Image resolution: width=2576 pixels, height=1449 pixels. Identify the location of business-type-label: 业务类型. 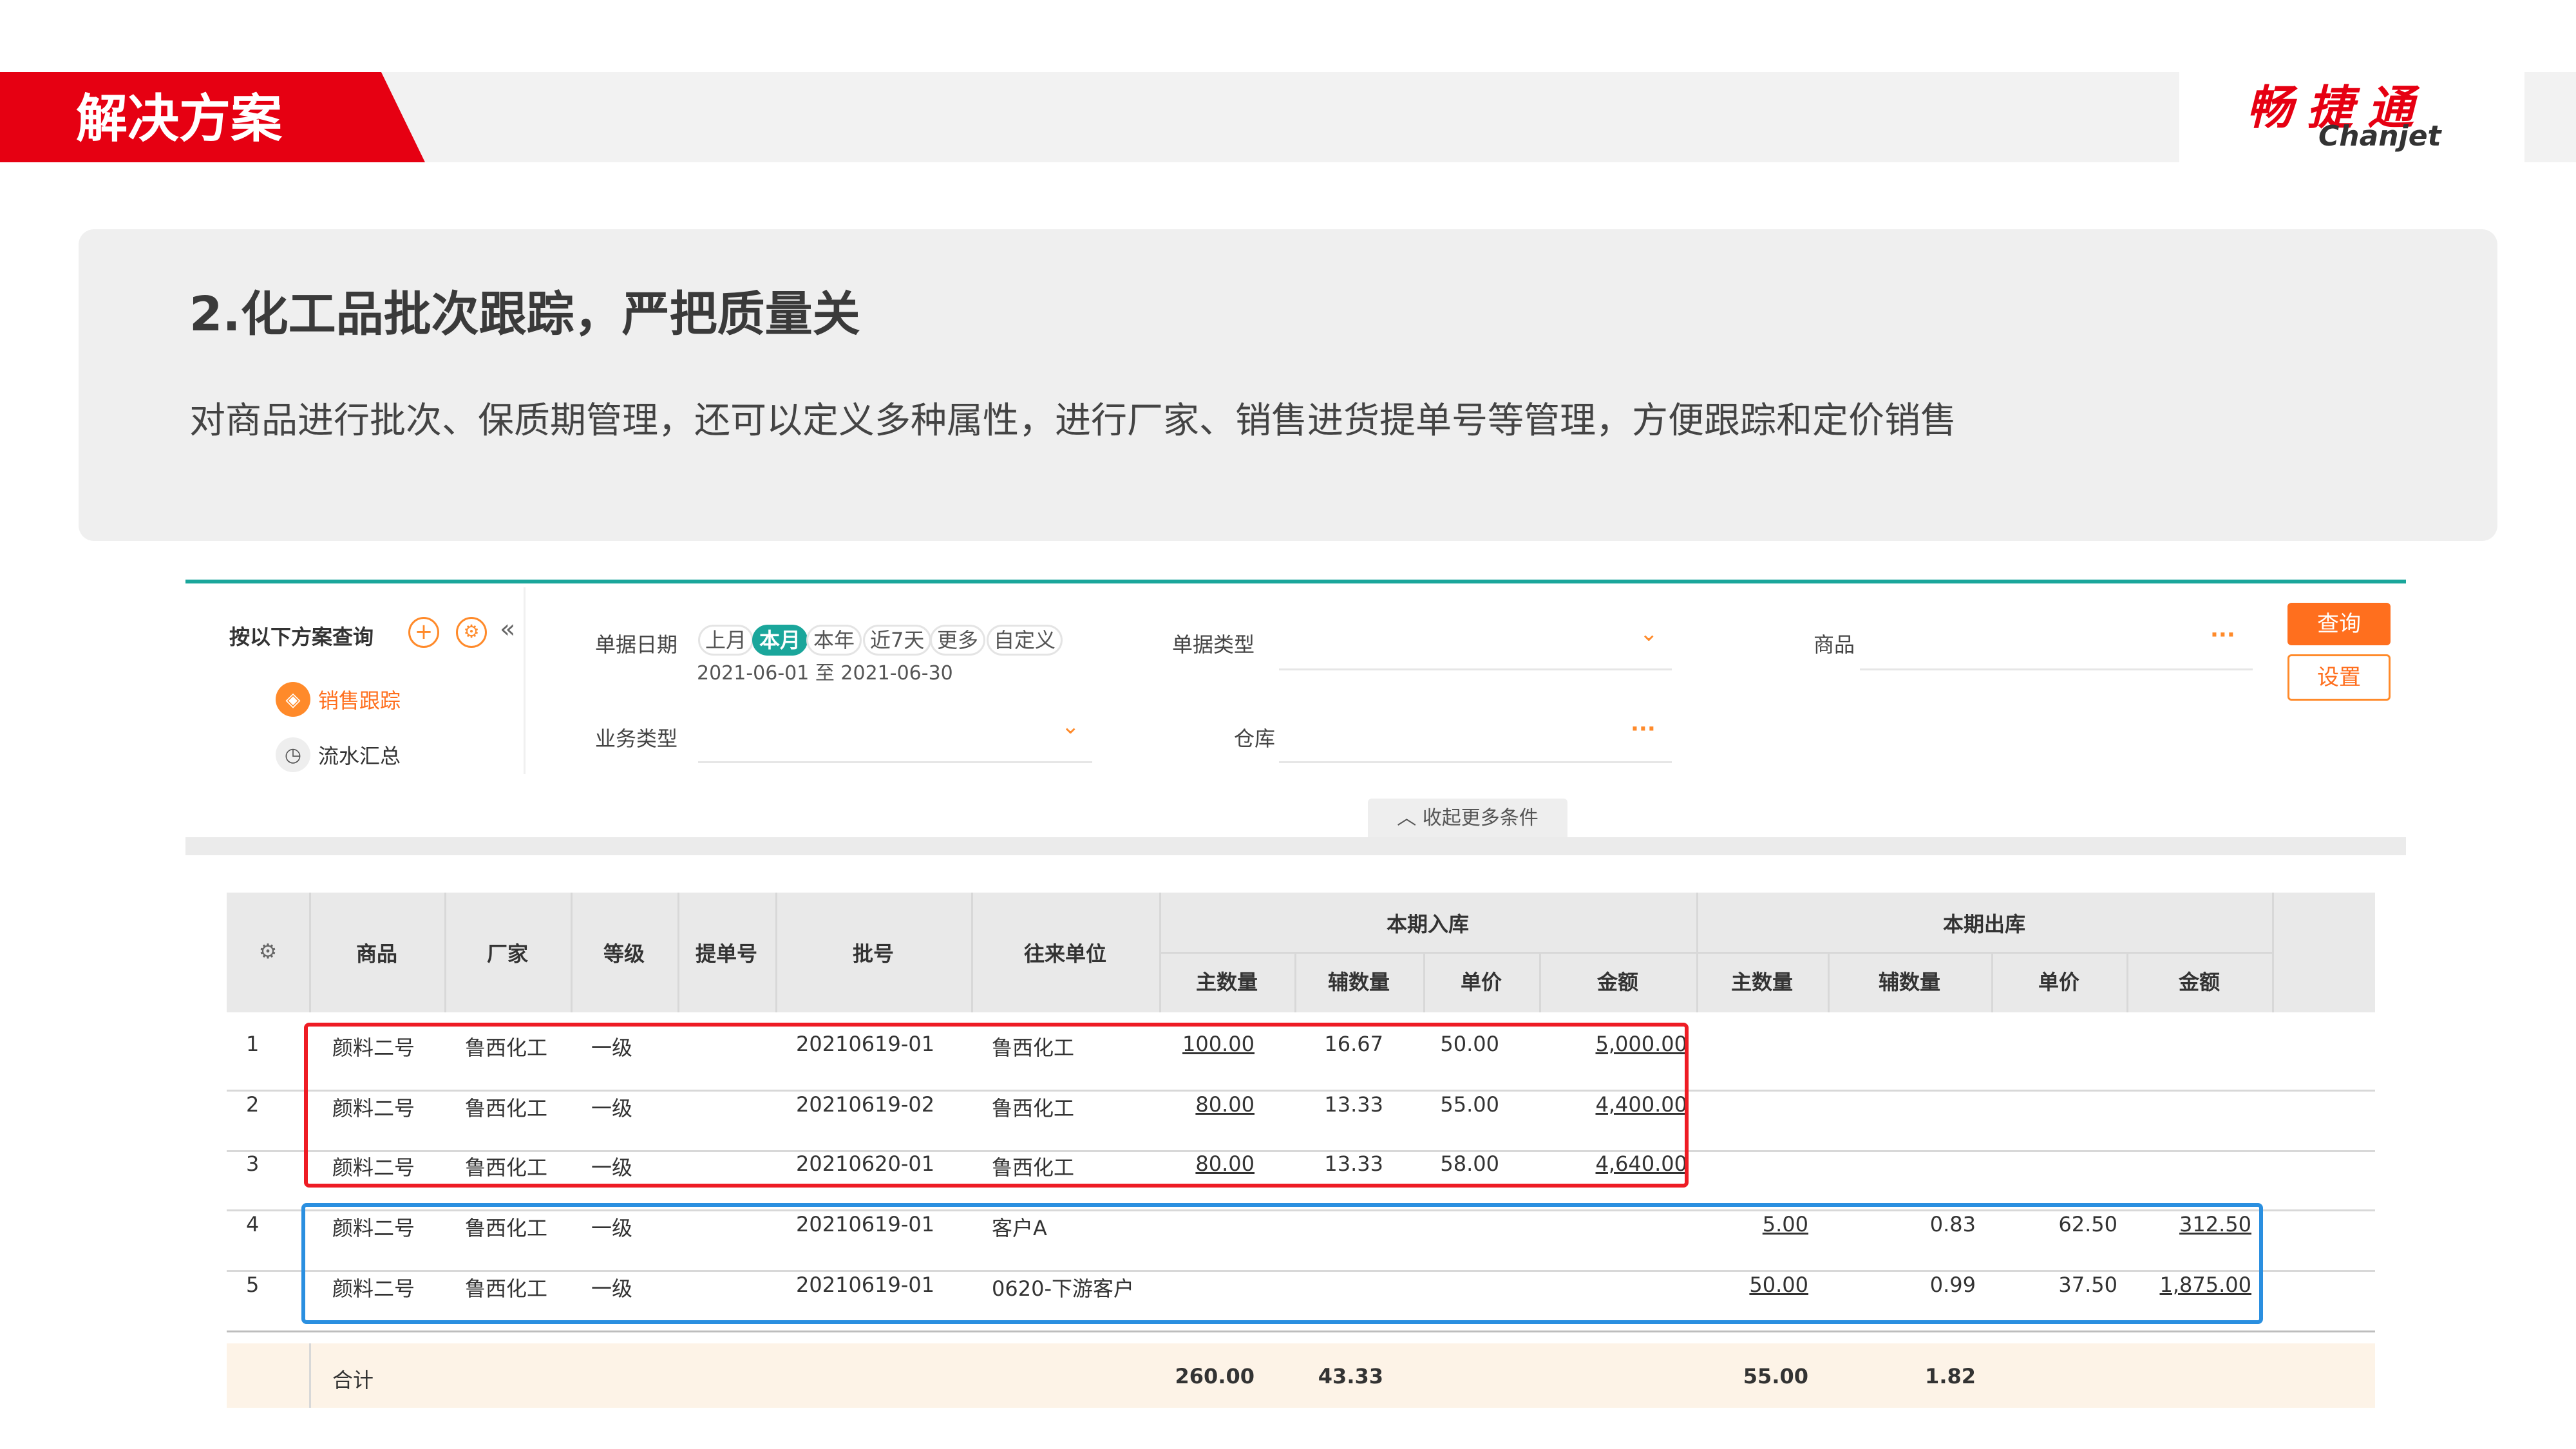
(636, 739).